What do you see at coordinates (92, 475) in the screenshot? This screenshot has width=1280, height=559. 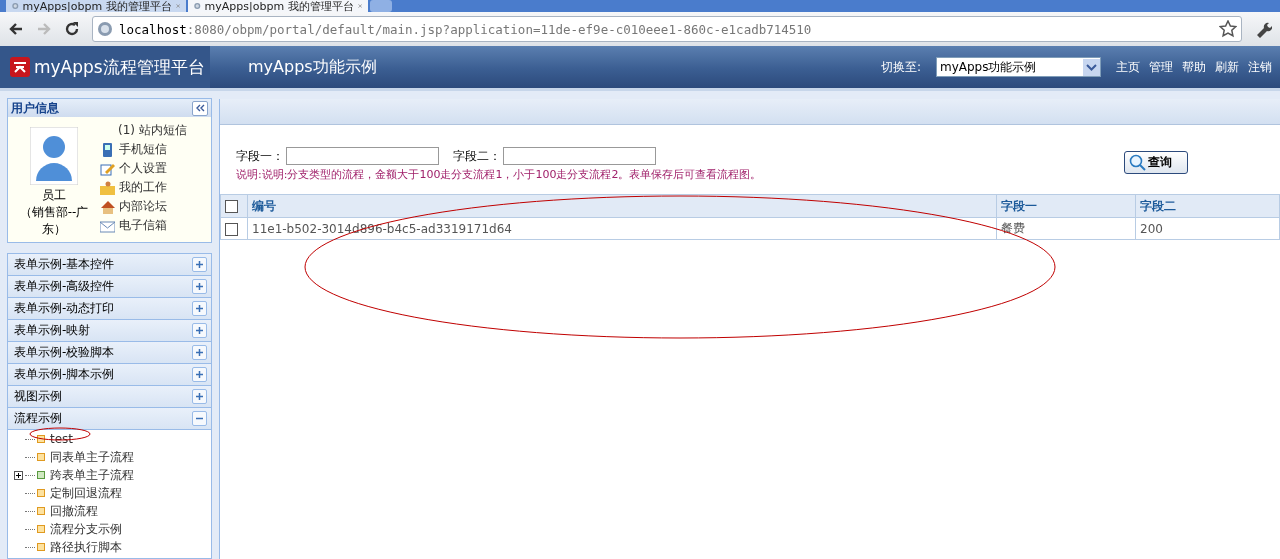 I see `tree-item: 跨表单主子流程` at bounding box center [92, 475].